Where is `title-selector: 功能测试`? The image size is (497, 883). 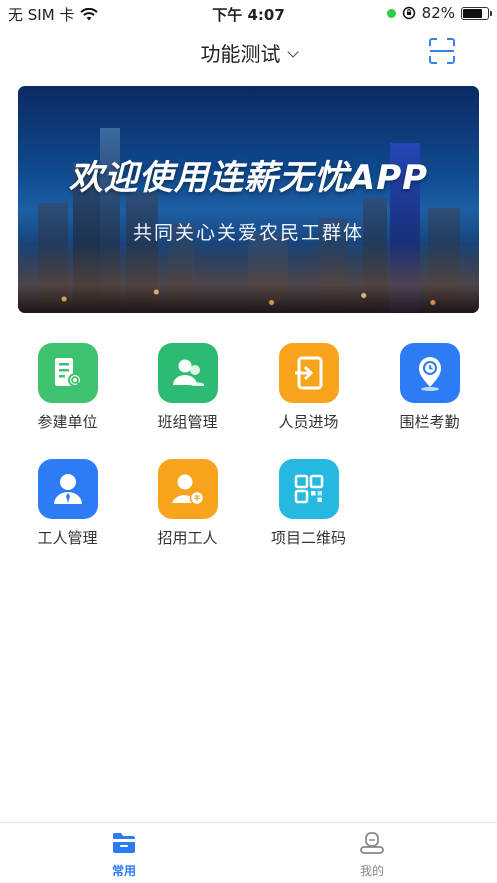 title-selector: 功能测试 is located at coordinates (248, 52).